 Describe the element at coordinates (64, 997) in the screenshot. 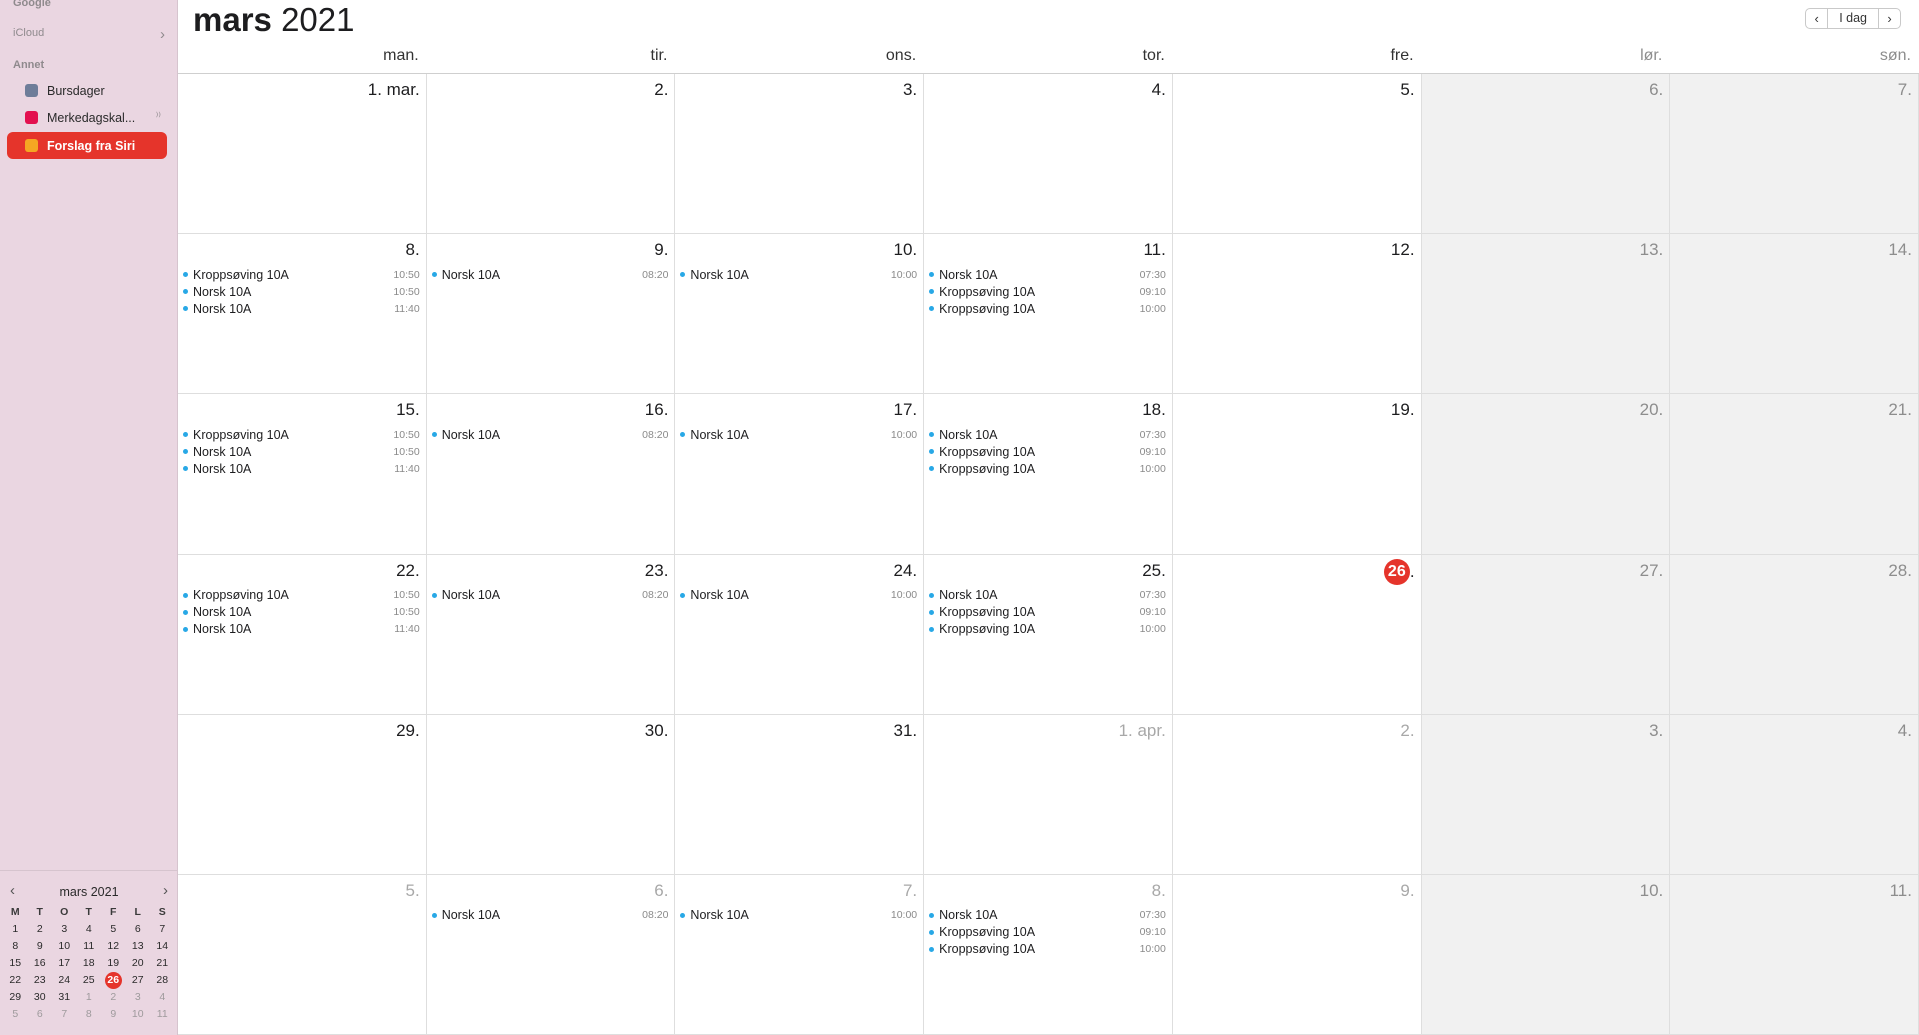

I see `mini-day: 31` at that location.